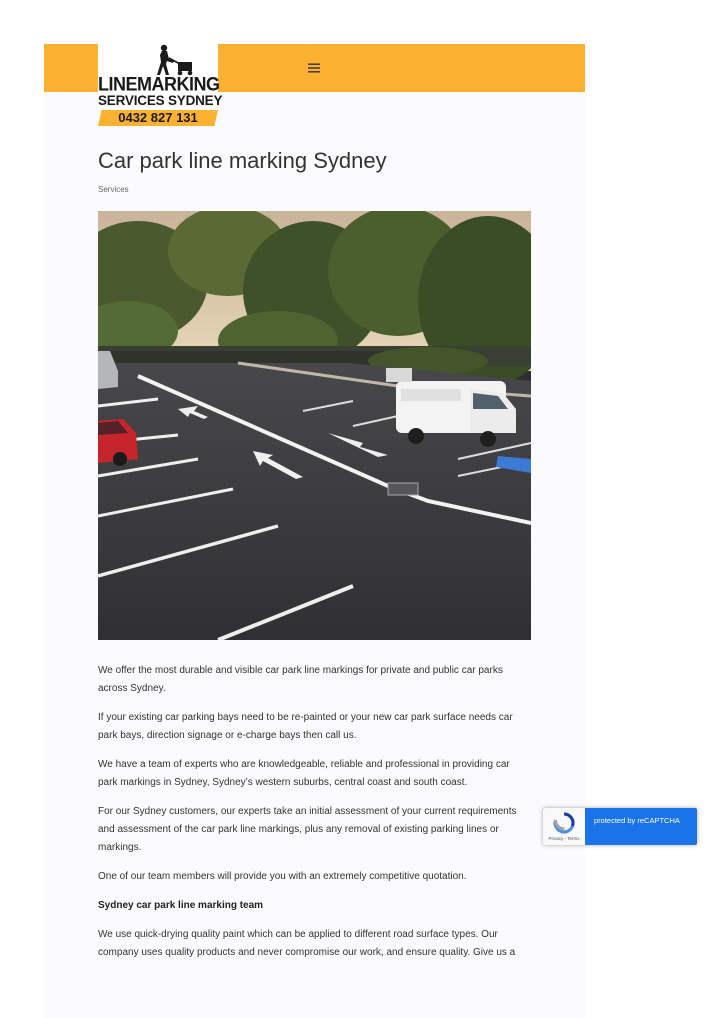  I want to click on logo-line-1: LINEMARKING, so click(159, 83).